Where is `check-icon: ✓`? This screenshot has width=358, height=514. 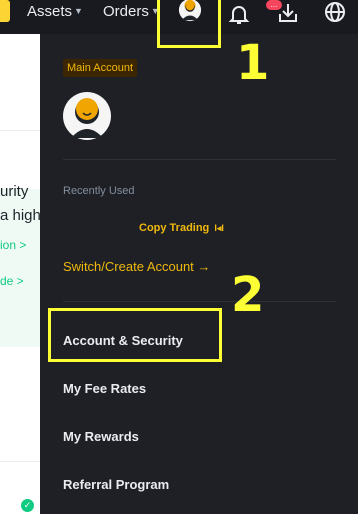 check-icon: ✓ is located at coordinates (27, 505).